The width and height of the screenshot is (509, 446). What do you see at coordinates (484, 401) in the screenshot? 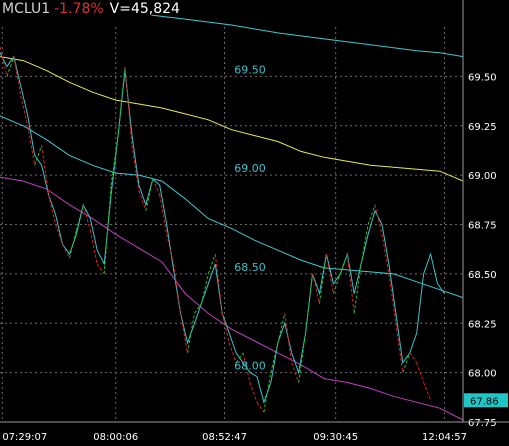
I see `last-price-label: 67.86` at bounding box center [484, 401].